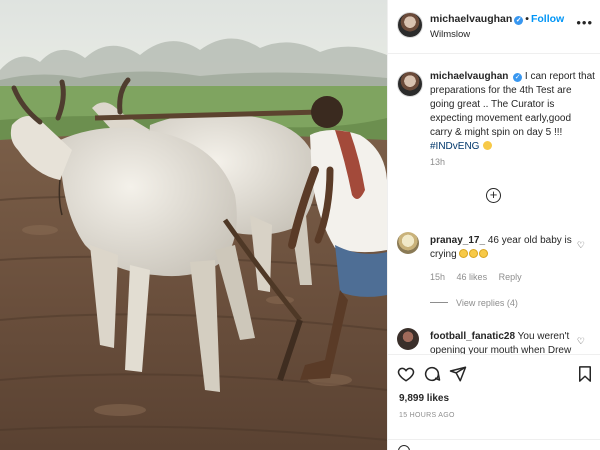 Image resolution: width=600 pixels, height=450 pixels. What do you see at coordinates (487, 303) in the screenshot?
I see `view-replies-label: View replies (4)` at bounding box center [487, 303].